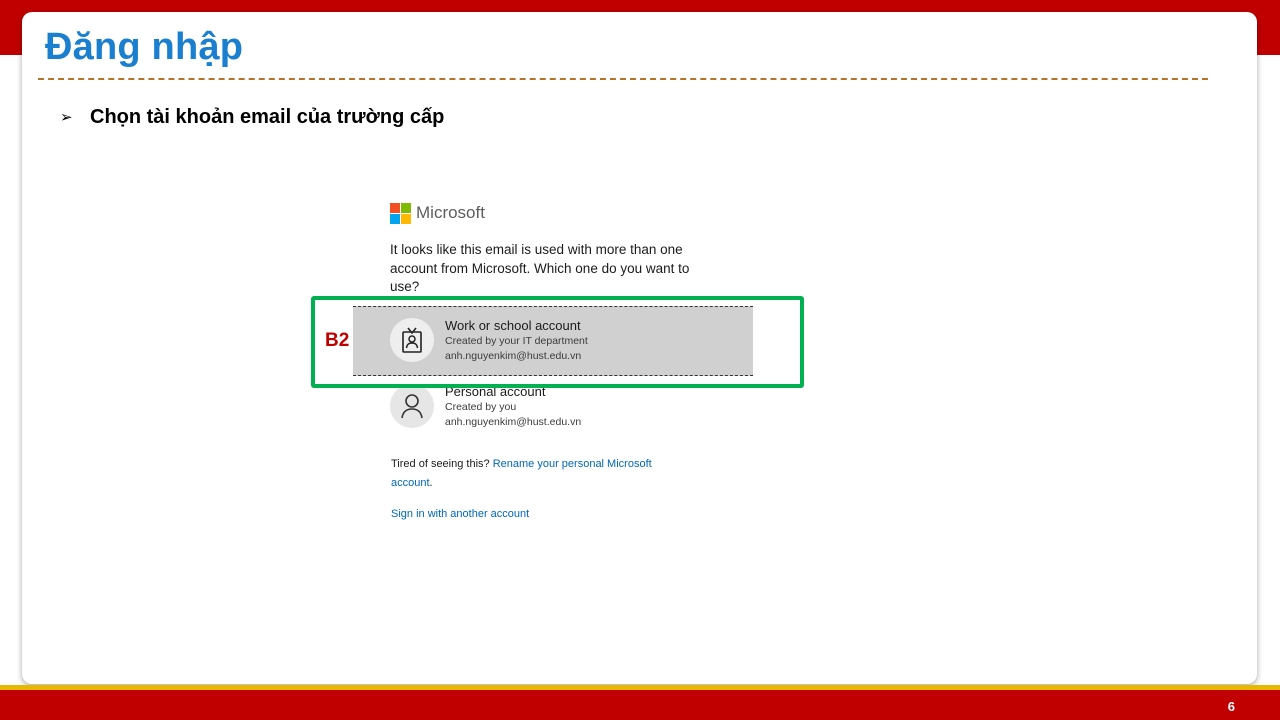 The width and height of the screenshot is (1280, 720). What do you see at coordinates (440, 464) in the screenshot?
I see `tired-question: Tired of seeing this?` at bounding box center [440, 464].